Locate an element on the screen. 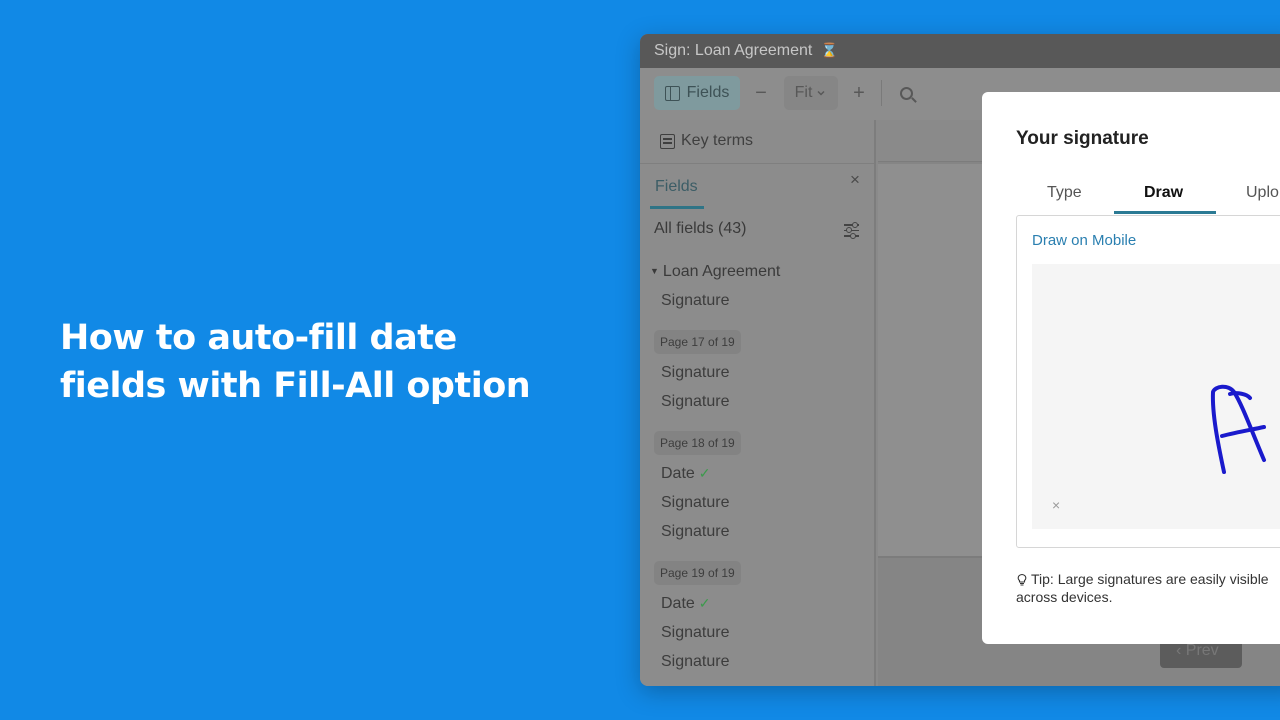 The width and height of the screenshot is (1280, 720). active-tab-indicator is located at coordinates (1165, 212).